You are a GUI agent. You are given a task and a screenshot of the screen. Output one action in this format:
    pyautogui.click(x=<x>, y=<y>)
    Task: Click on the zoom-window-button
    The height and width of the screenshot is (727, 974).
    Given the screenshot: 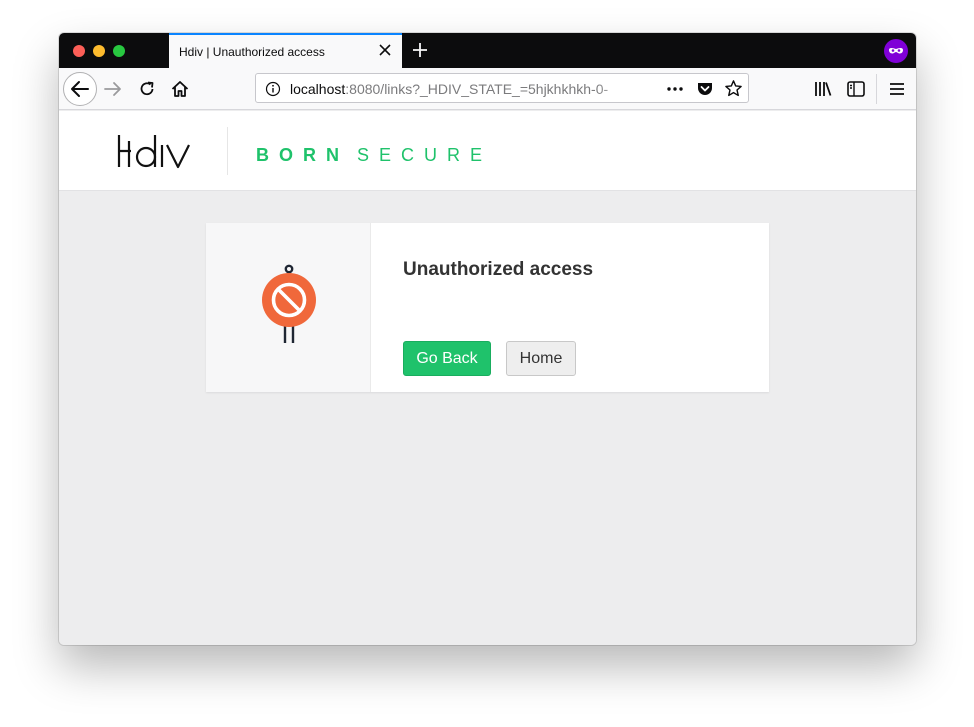 What is the action you would take?
    pyautogui.click(x=119, y=51)
    